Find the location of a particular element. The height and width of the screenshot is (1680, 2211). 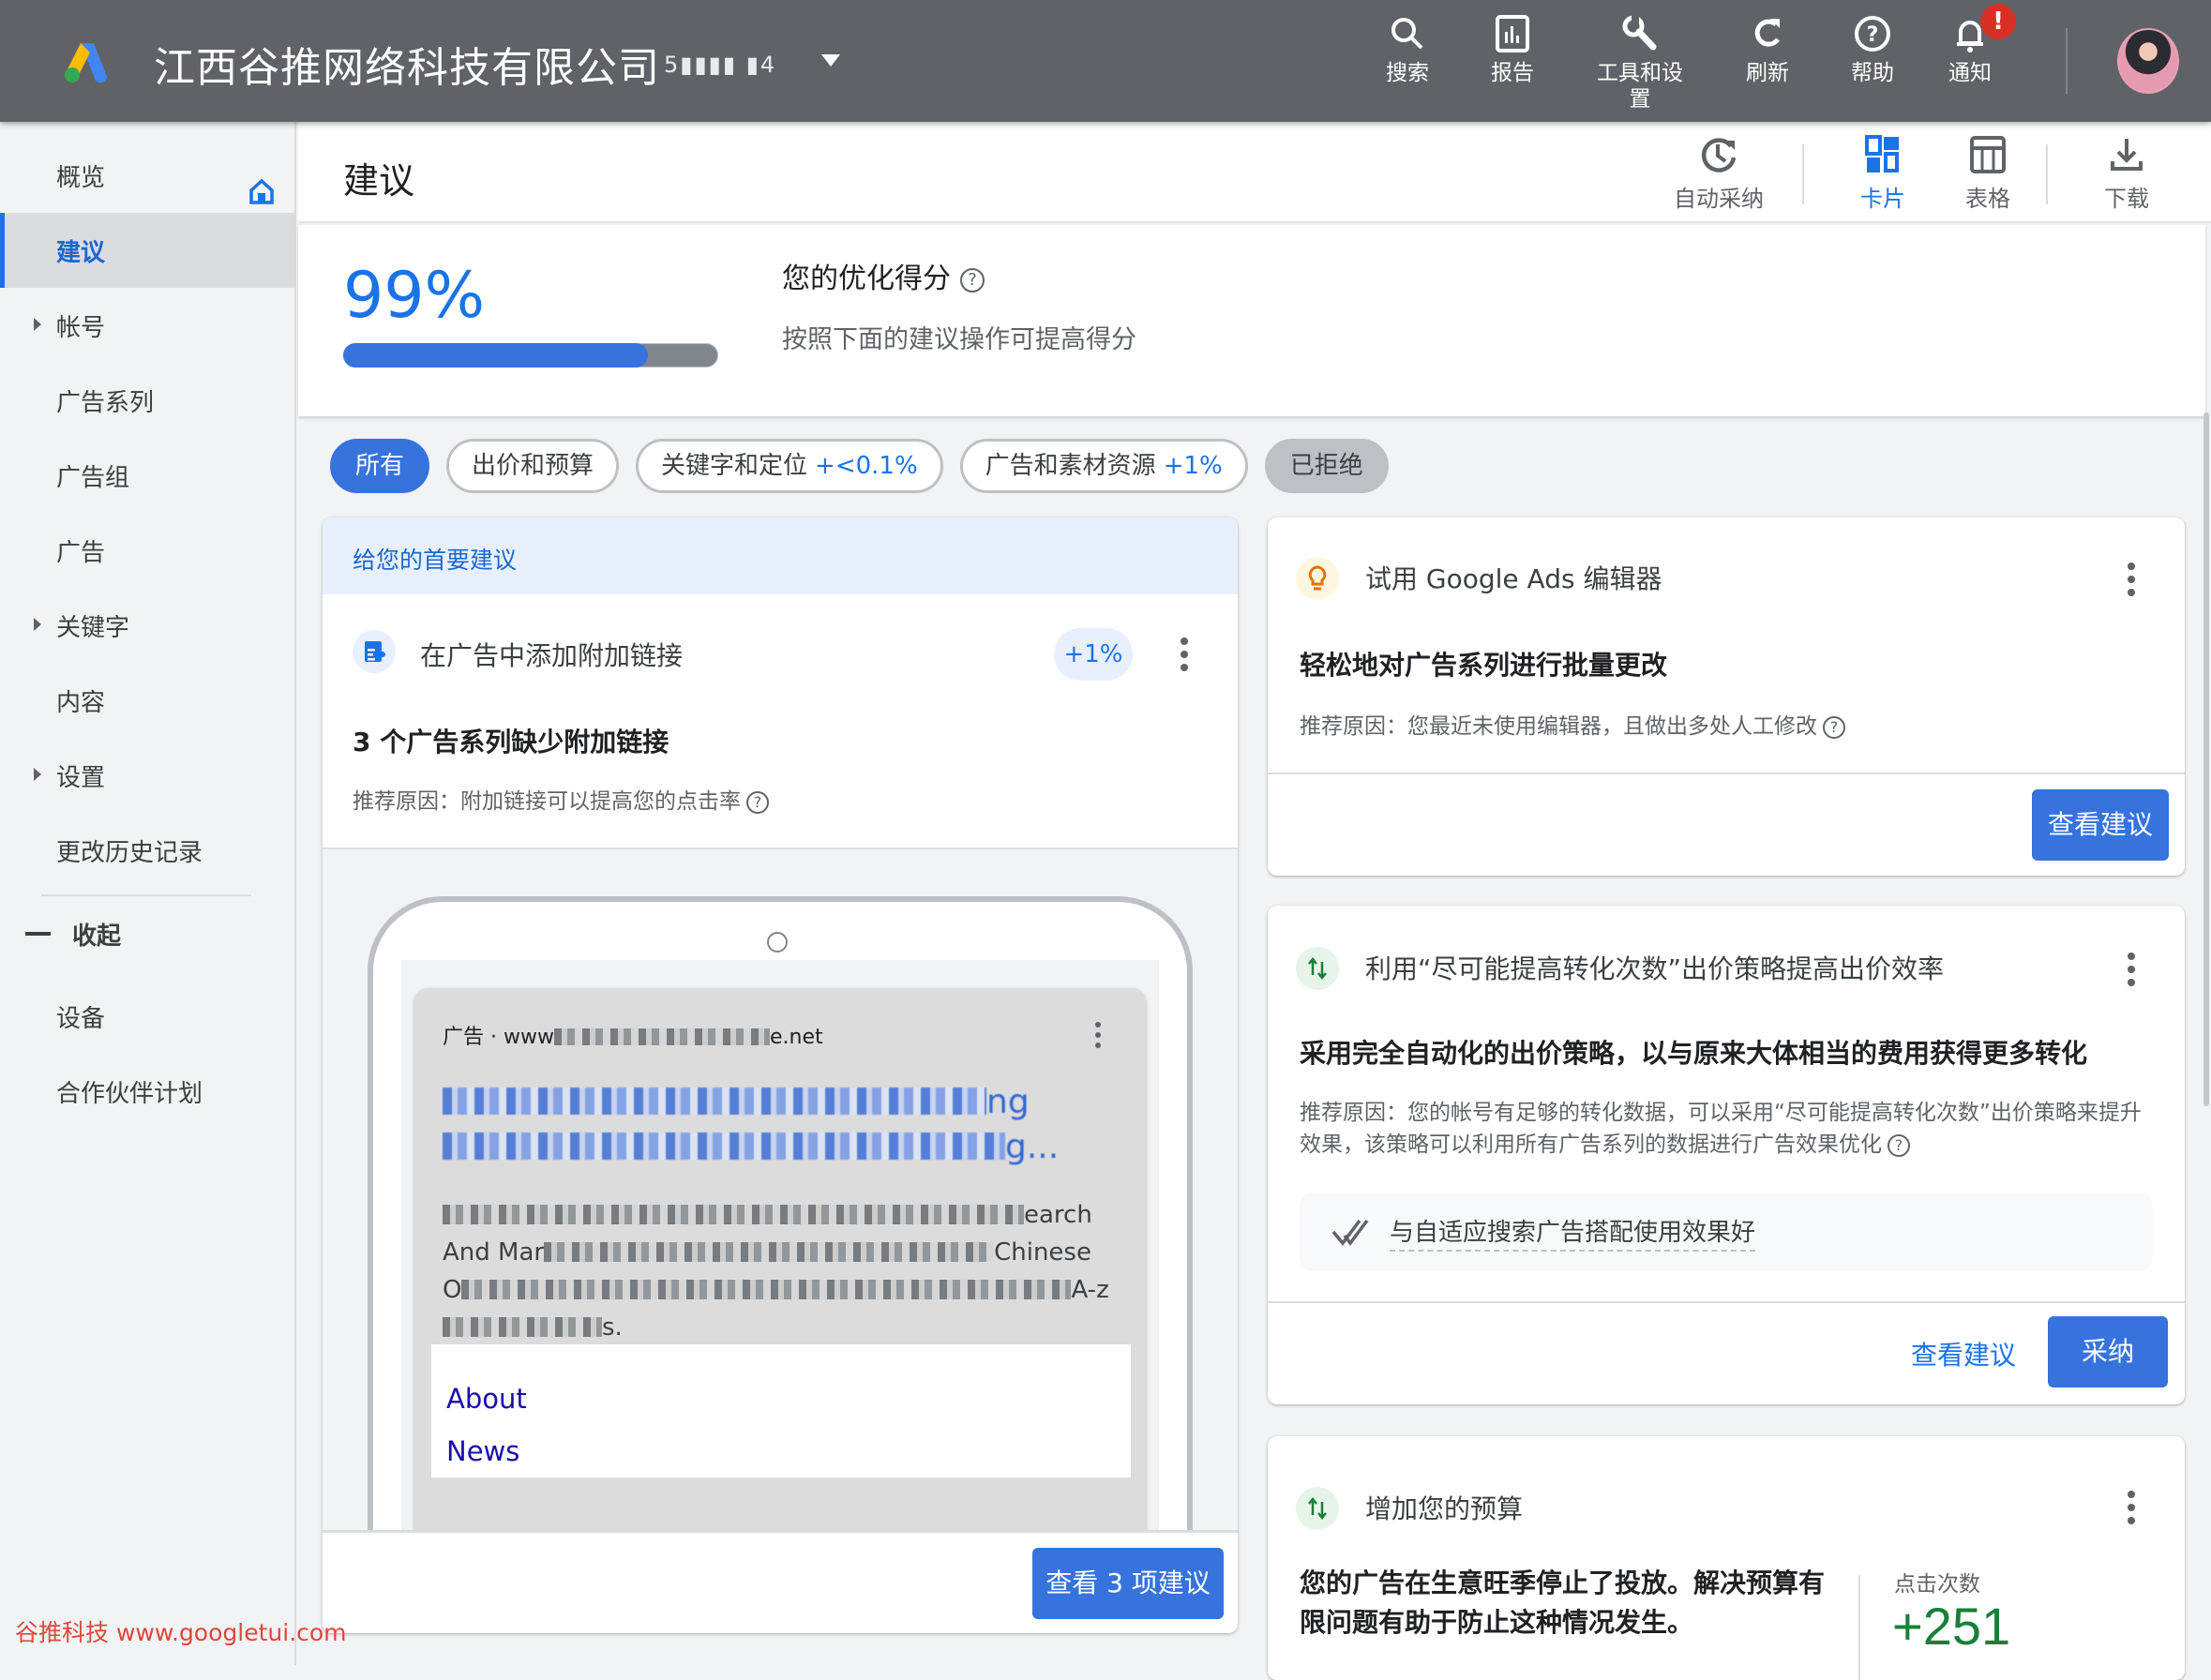

sidebar-item-partner-program: 合作伙伴计划 is located at coordinates (148, 1091).